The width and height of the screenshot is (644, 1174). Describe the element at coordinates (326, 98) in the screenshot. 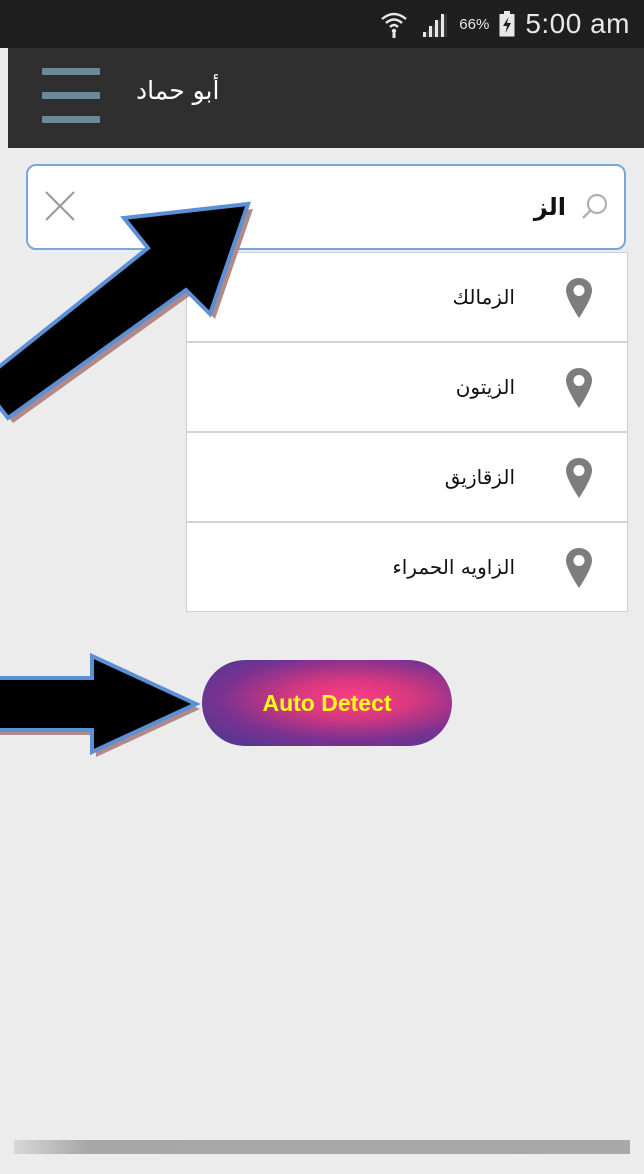

I see `app-bar: أبو حماد` at that location.